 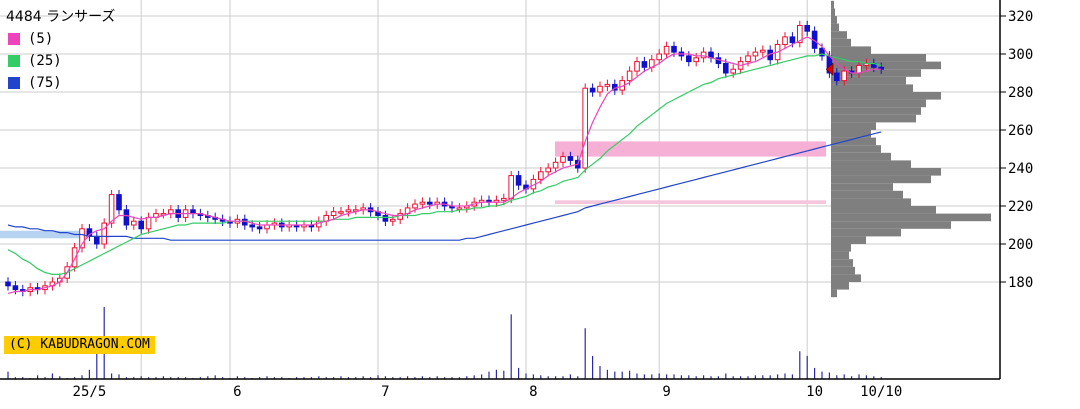 What do you see at coordinates (90, 392) in the screenshot?
I see `x-tick-label: 25/5` at bounding box center [90, 392].